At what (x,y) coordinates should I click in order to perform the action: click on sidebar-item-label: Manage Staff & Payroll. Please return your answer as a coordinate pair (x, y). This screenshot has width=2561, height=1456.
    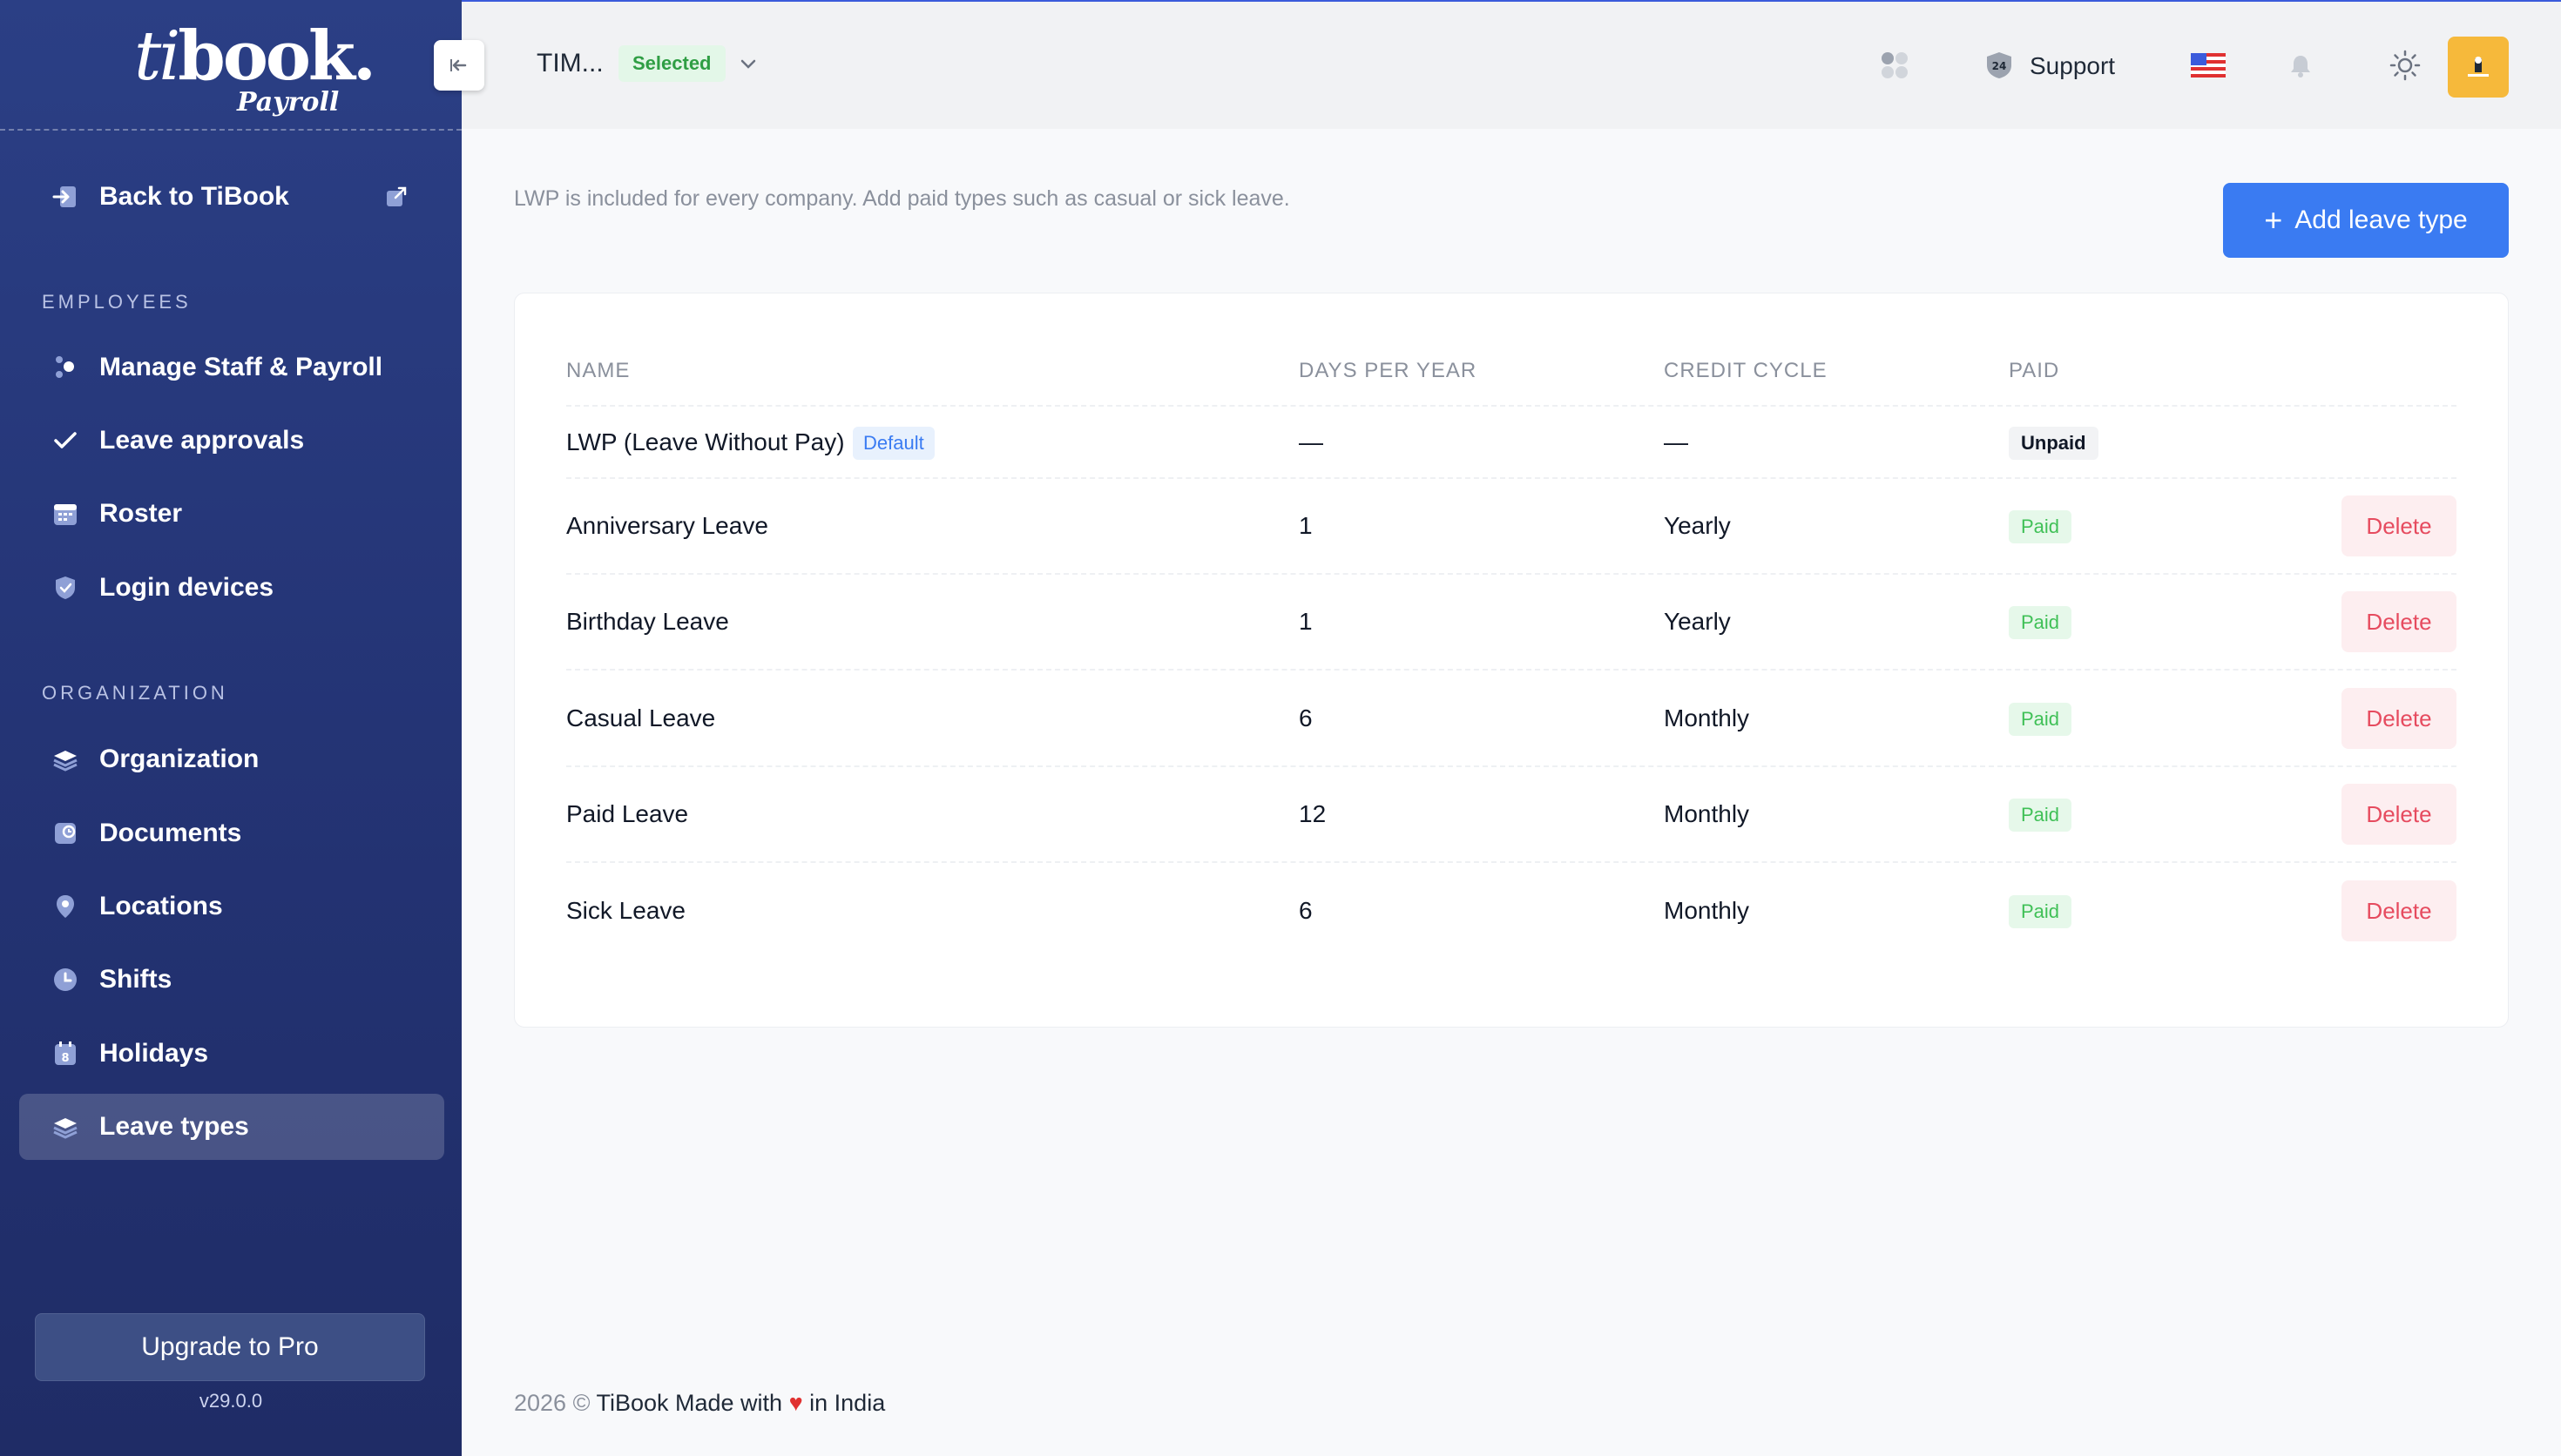
    Looking at the image, I should click on (241, 367).